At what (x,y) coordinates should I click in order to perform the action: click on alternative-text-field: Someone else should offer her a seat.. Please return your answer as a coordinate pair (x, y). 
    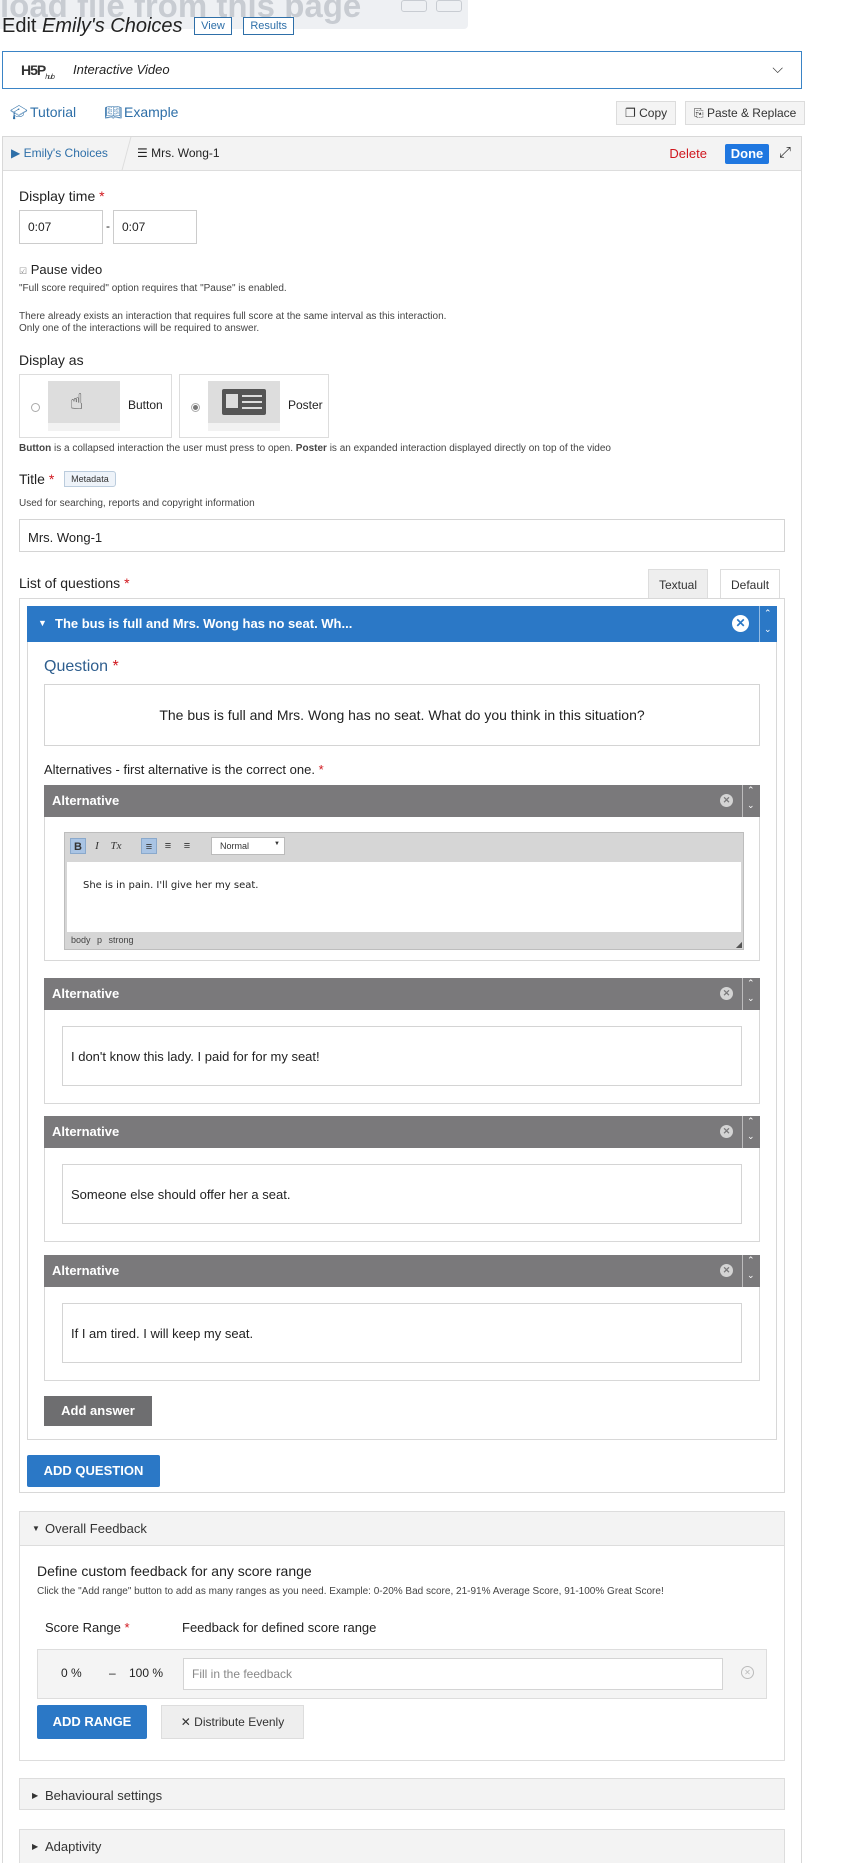
    Looking at the image, I should click on (402, 1194).